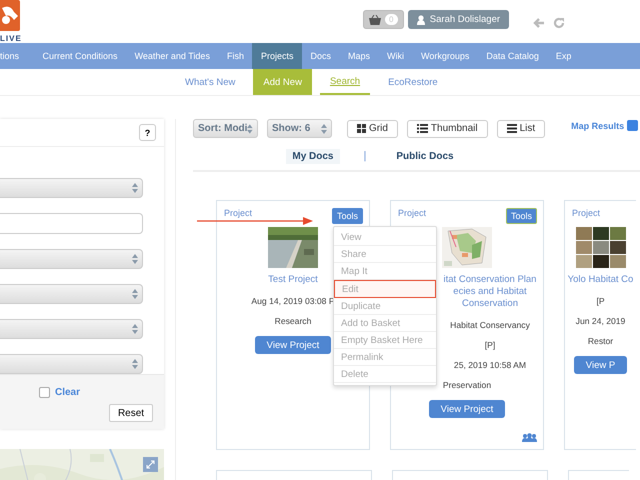 Image resolution: width=640 pixels, height=480 pixels. I want to click on card-detail: [P, so click(600, 301).